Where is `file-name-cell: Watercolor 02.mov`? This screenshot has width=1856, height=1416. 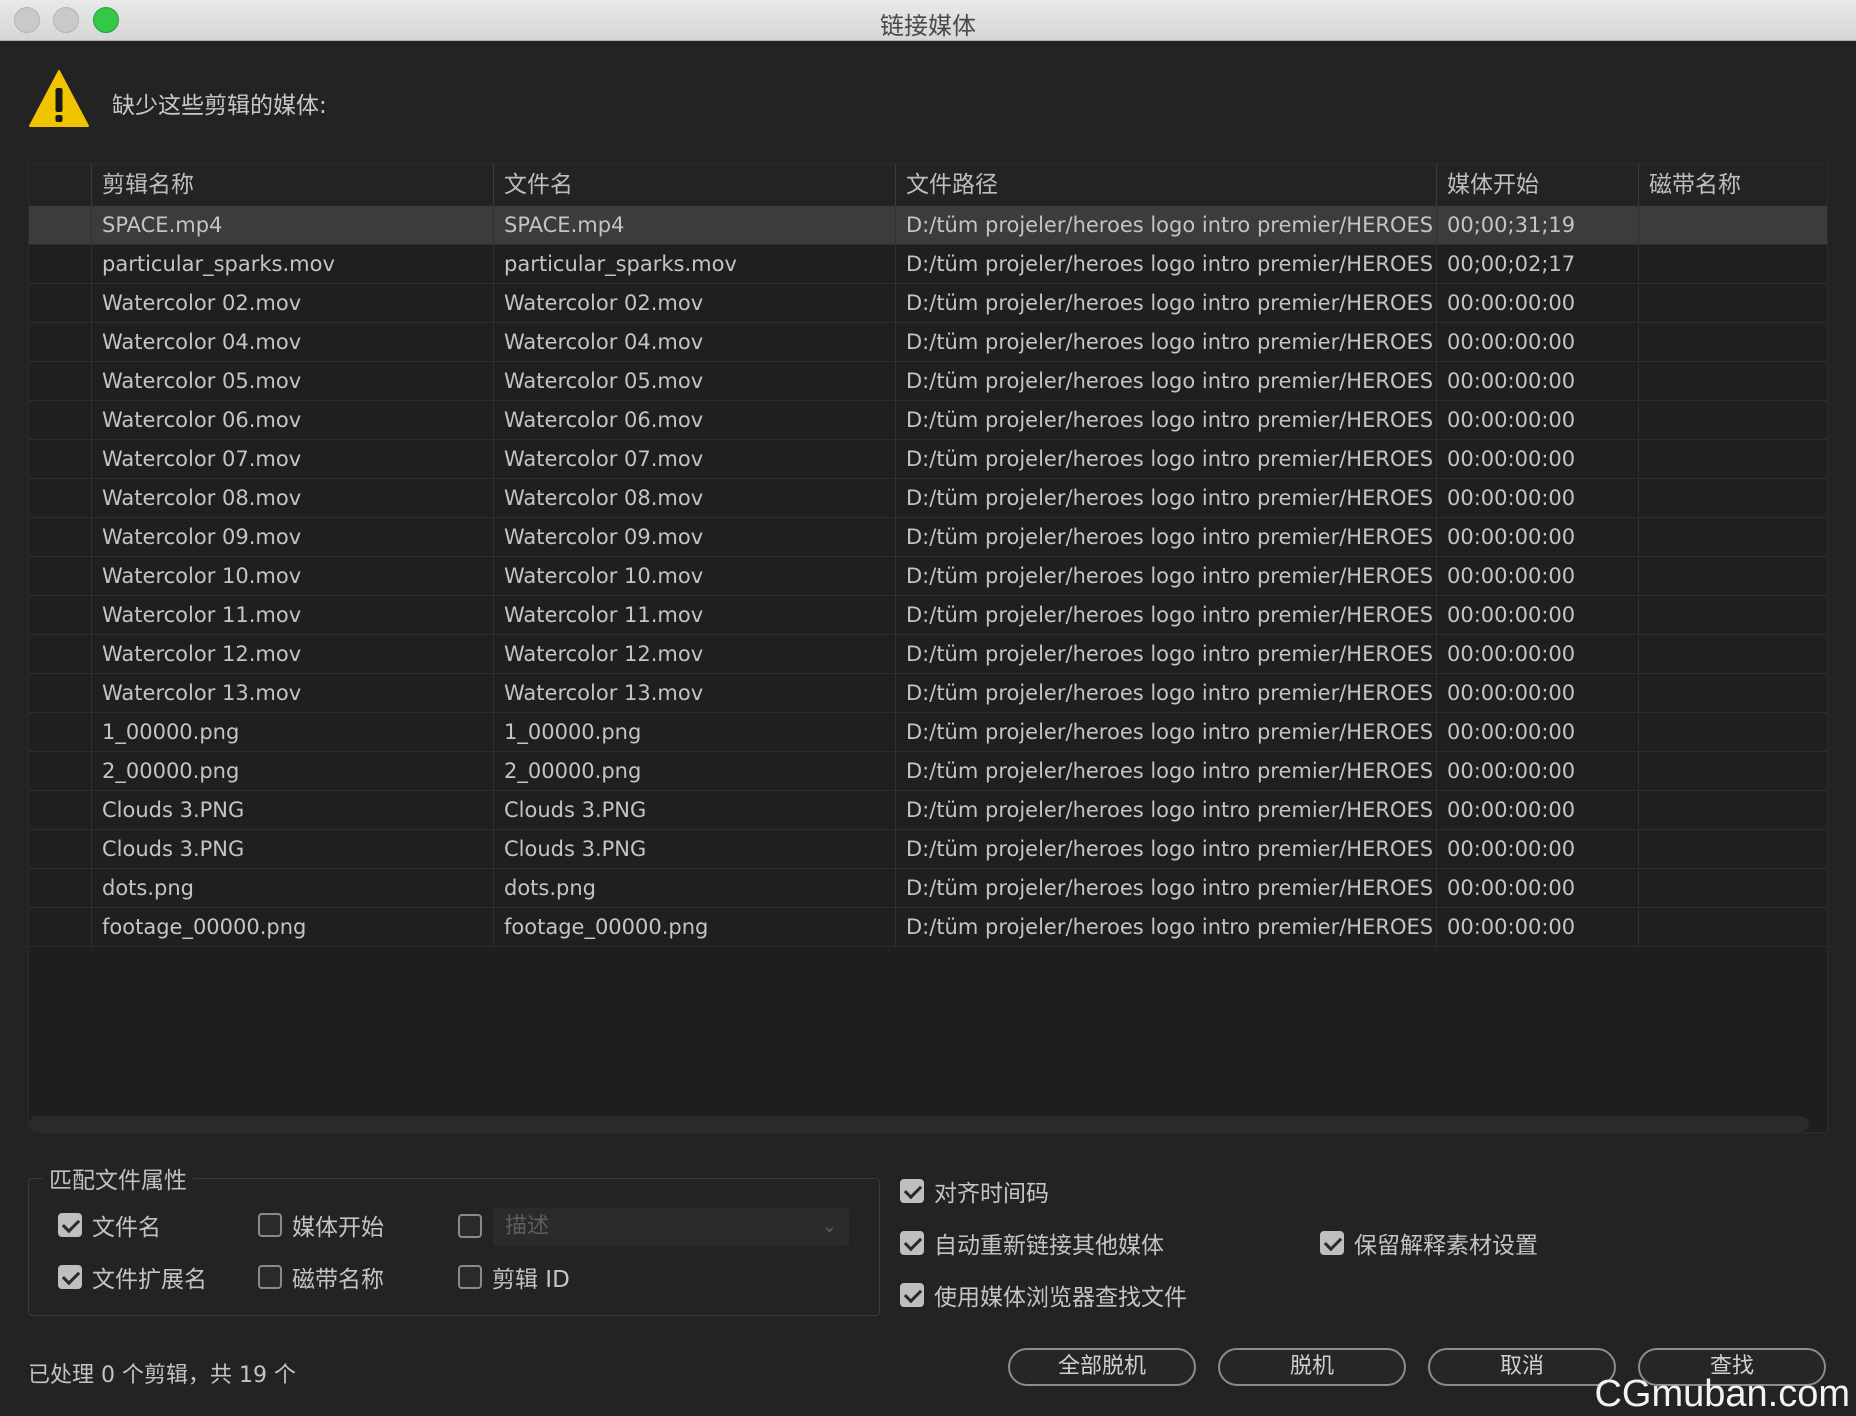 file-name-cell: Watercolor 02.mov is located at coordinates (694, 303).